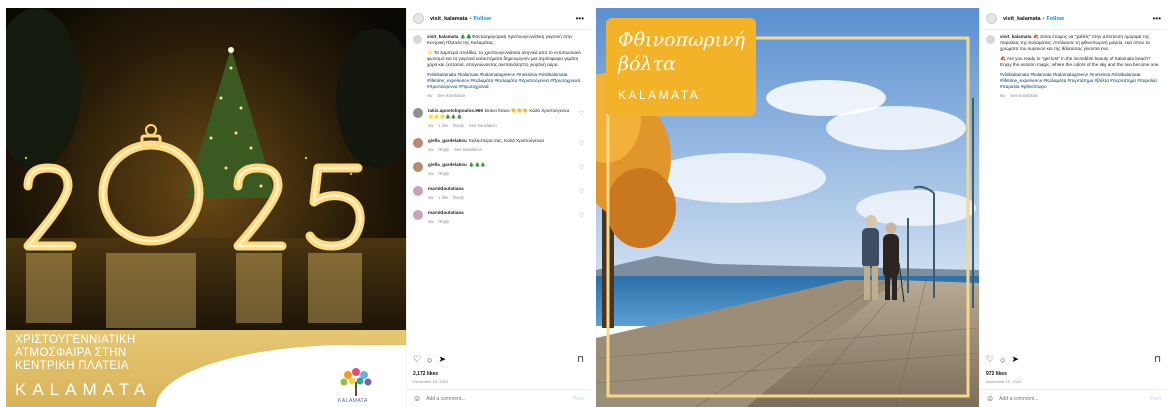 This screenshot has width=1167, height=407. Describe the element at coordinates (1003, 95) in the screenshot. I see `caption-time: 6w` at that location.